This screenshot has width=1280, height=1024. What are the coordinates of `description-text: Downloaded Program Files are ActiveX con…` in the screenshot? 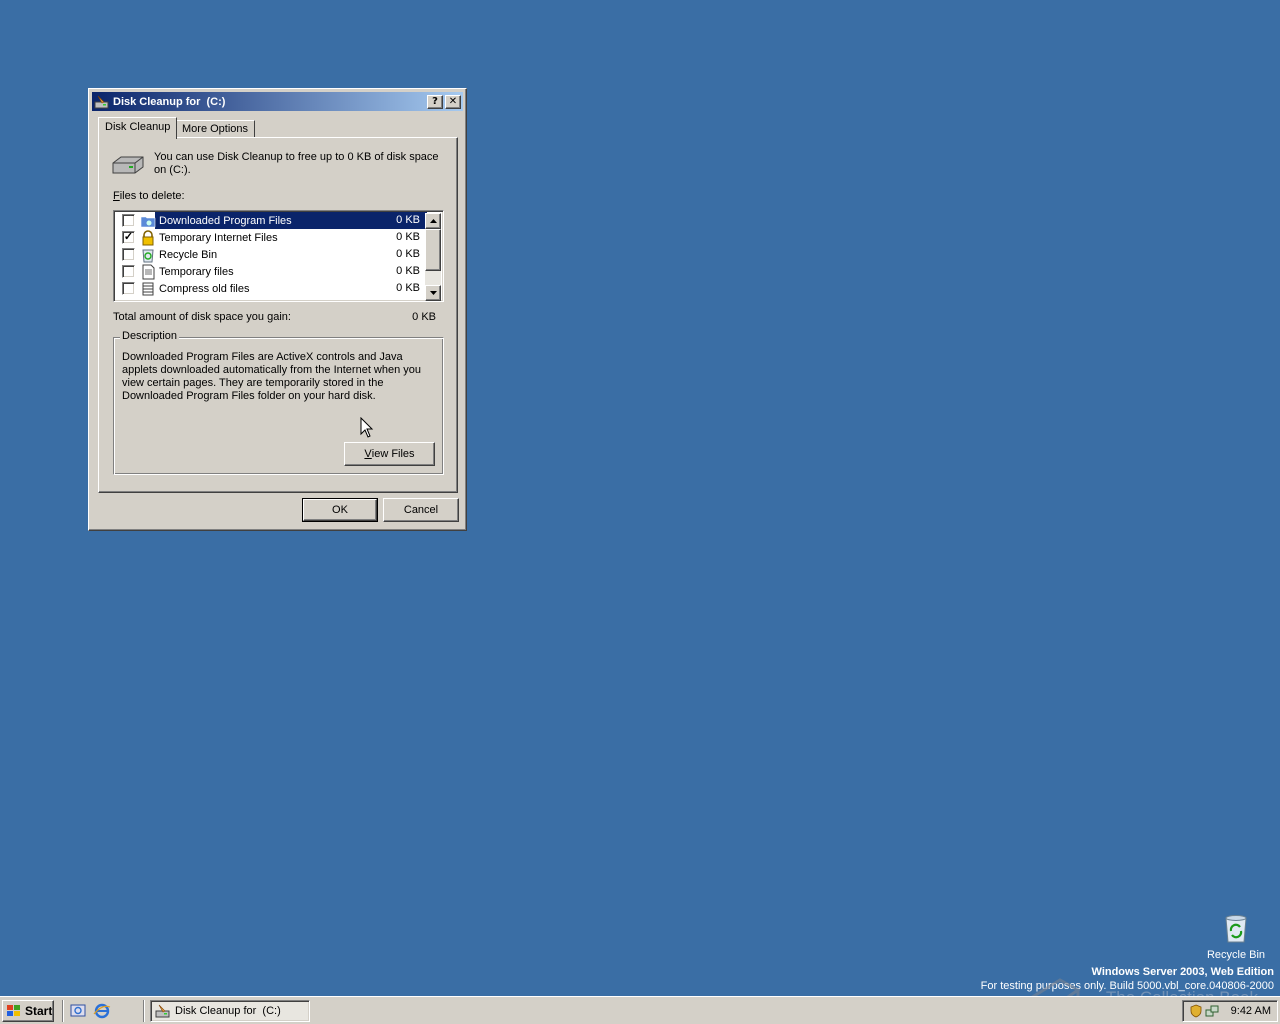 It's located at (272, 376).